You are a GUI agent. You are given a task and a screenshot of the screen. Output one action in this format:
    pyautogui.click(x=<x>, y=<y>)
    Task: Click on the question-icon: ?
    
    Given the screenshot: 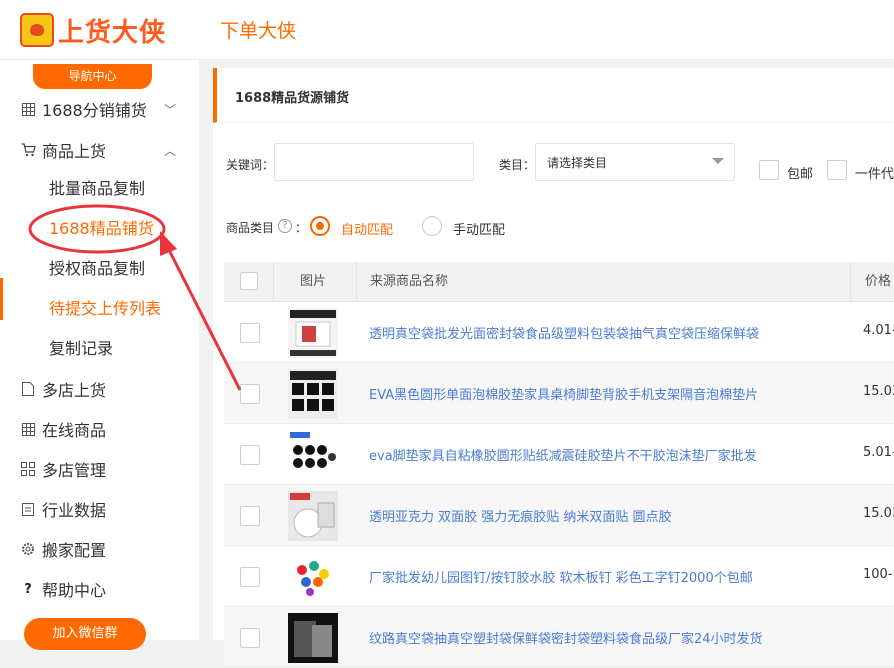 What is the action you would take?
    pyautogui.click(x=28, y=589)
    